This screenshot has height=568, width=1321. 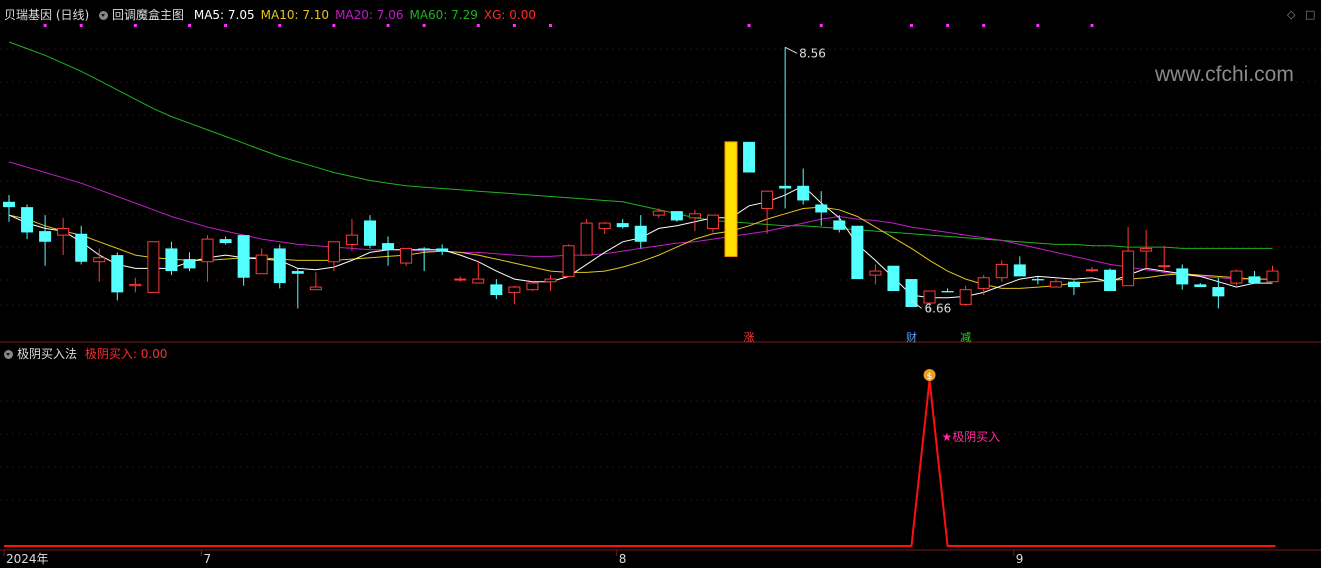 What do you see at coordinates (47, 15) in the screenshot?
I see `stock-title: 贝瑞基因 (日线)` at bounding box center [47, 15].